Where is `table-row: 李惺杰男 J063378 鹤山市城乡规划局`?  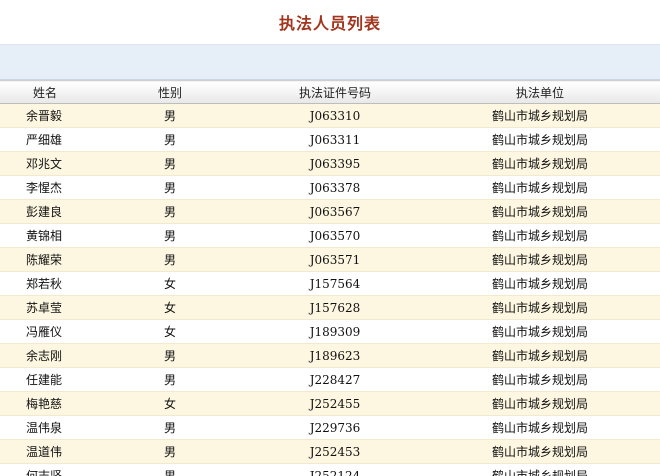
table-row: 李惺杰男 J063378 鹤山市城乡规划局 is located at coordinates (330, 187).